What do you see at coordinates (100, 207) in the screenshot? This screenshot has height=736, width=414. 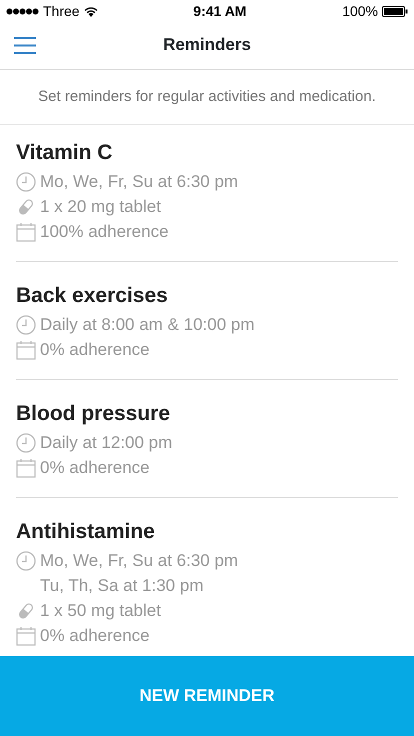 I see `reminder-detail: 1 x 20 mg tablet` at bounding box center [100, 207].